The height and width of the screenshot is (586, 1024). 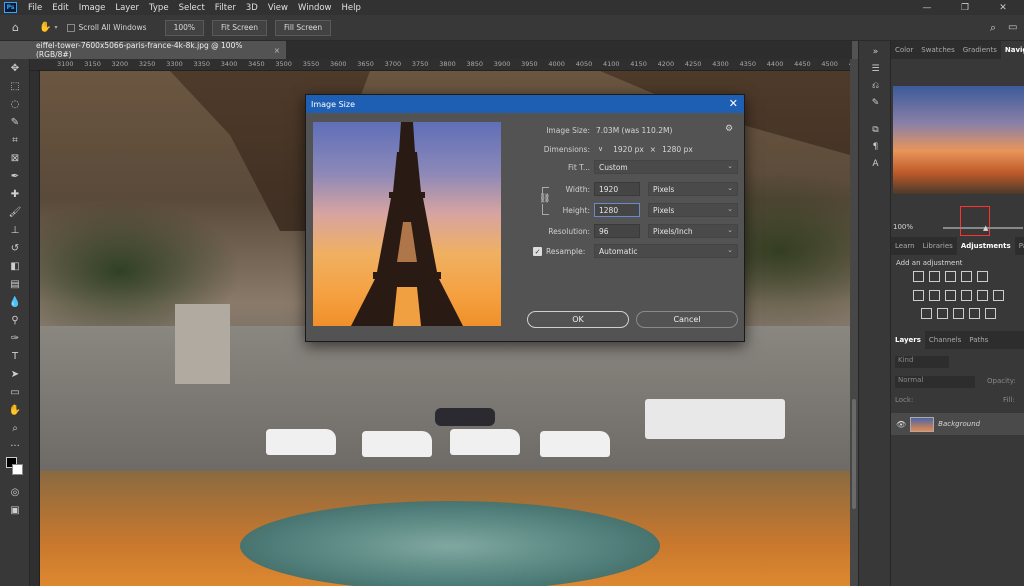 What do you see at coordinates (315, 8) in the screenshot?
I see `menu-window: Window` at bounding box center [315, 8].